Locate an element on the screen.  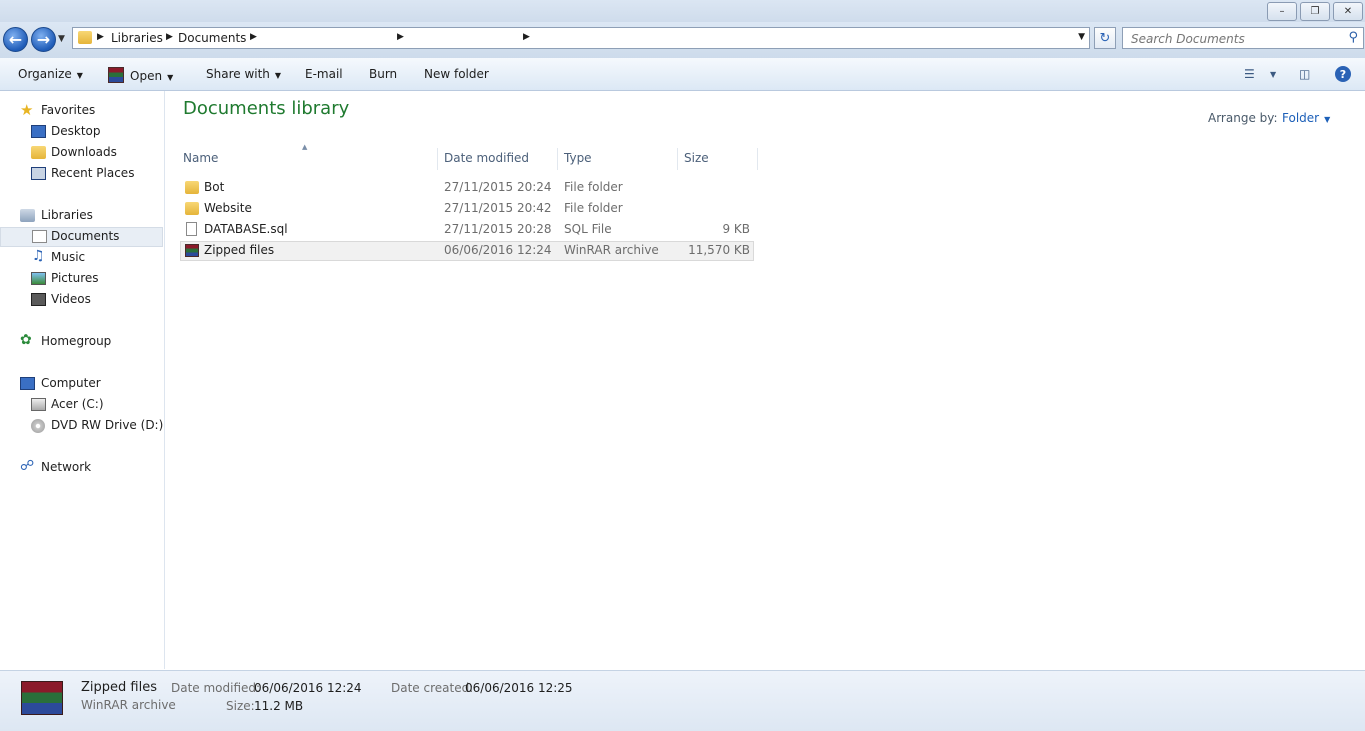
pictures-icon is located at coordinates (38, 278).